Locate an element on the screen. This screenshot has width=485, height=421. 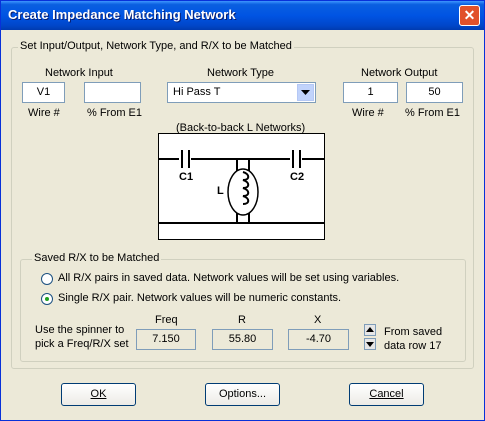
network-type-select: Hi Pass T is located at coordinates (241, 92).